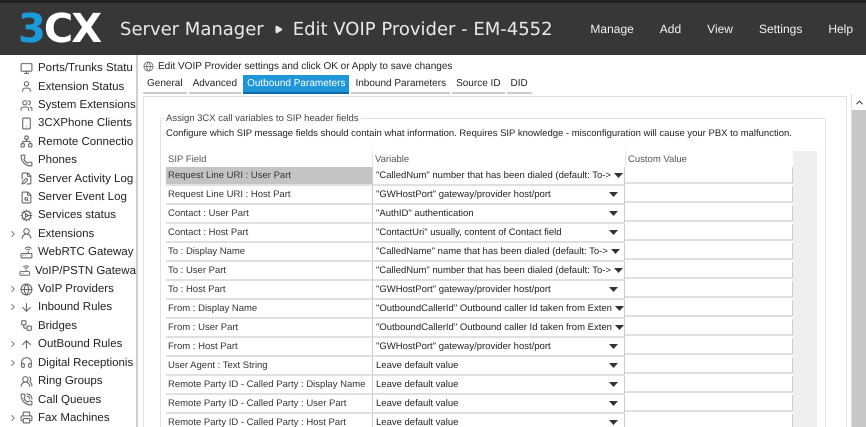 The width and height of the screenshot is (866, 427). Describe the element at coordinates (68, 399) in the screenshot. I see `sidebar-item: Call Queues` at that location.